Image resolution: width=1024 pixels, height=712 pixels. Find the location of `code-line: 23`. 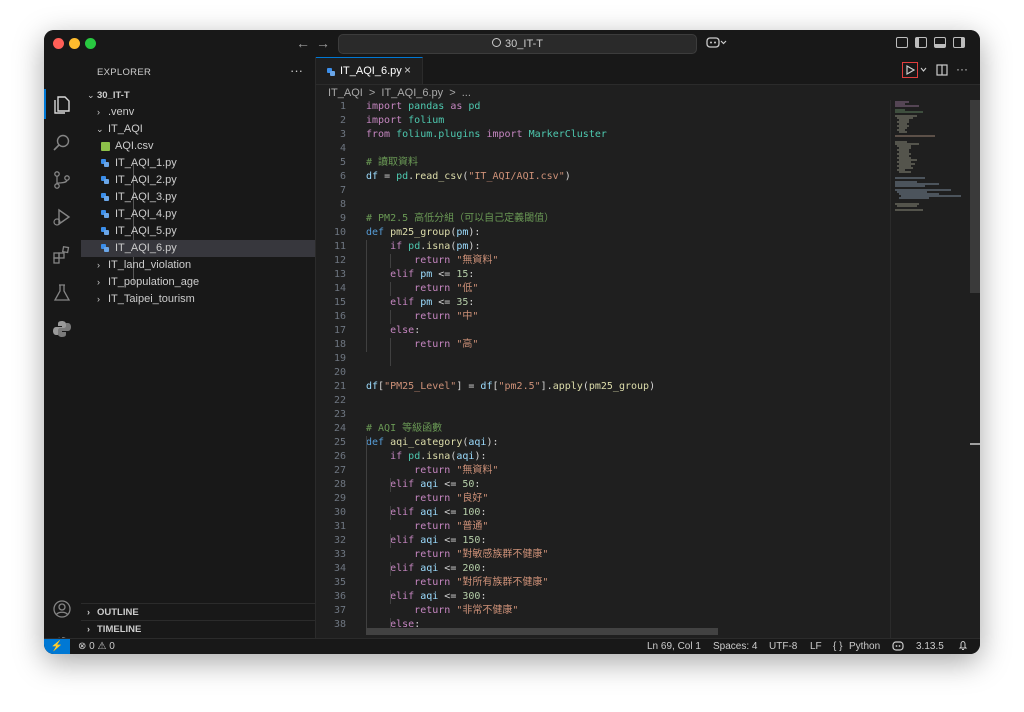

code-line: 23 is located at coordinates (603, 415).